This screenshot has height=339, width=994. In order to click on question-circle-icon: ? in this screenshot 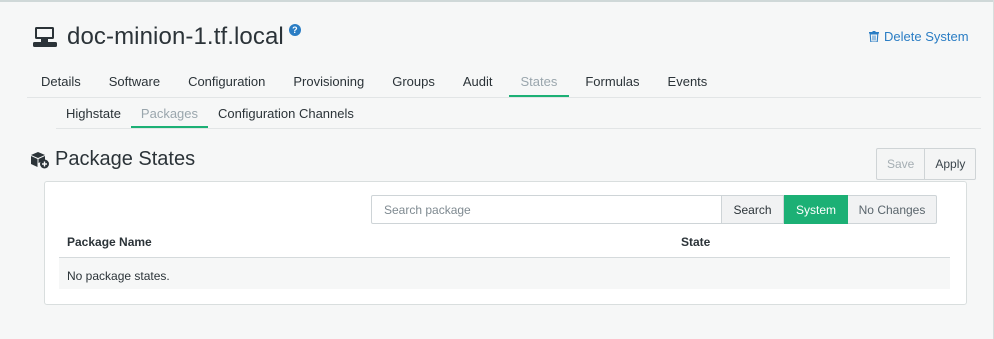, I will do `click(294, 30)`.